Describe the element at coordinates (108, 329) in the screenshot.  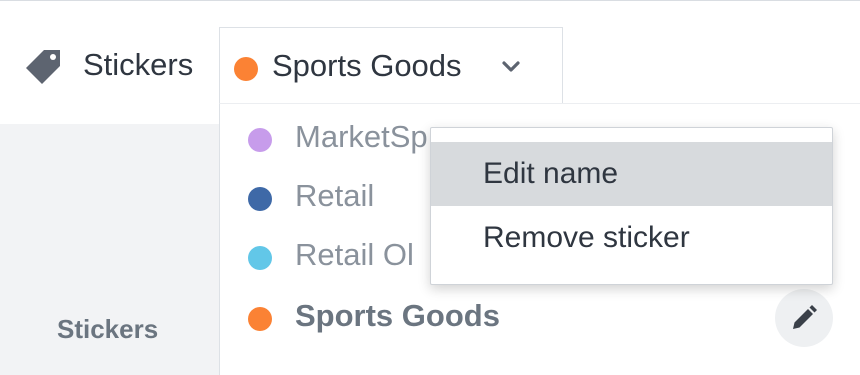
I see `side-panel-label: Stickers` at that location.